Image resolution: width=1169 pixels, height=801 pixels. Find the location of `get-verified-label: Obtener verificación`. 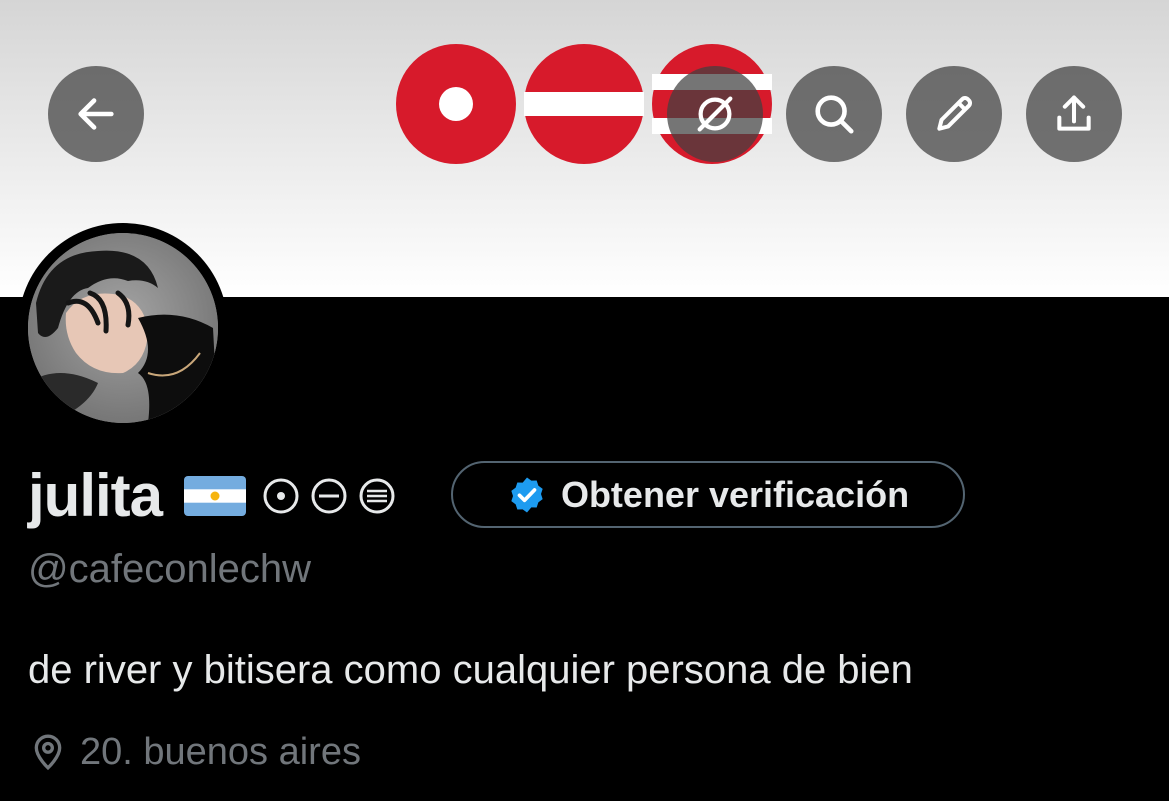

get-verified-label: Obtener verificación is located at coordinates (735, 494).